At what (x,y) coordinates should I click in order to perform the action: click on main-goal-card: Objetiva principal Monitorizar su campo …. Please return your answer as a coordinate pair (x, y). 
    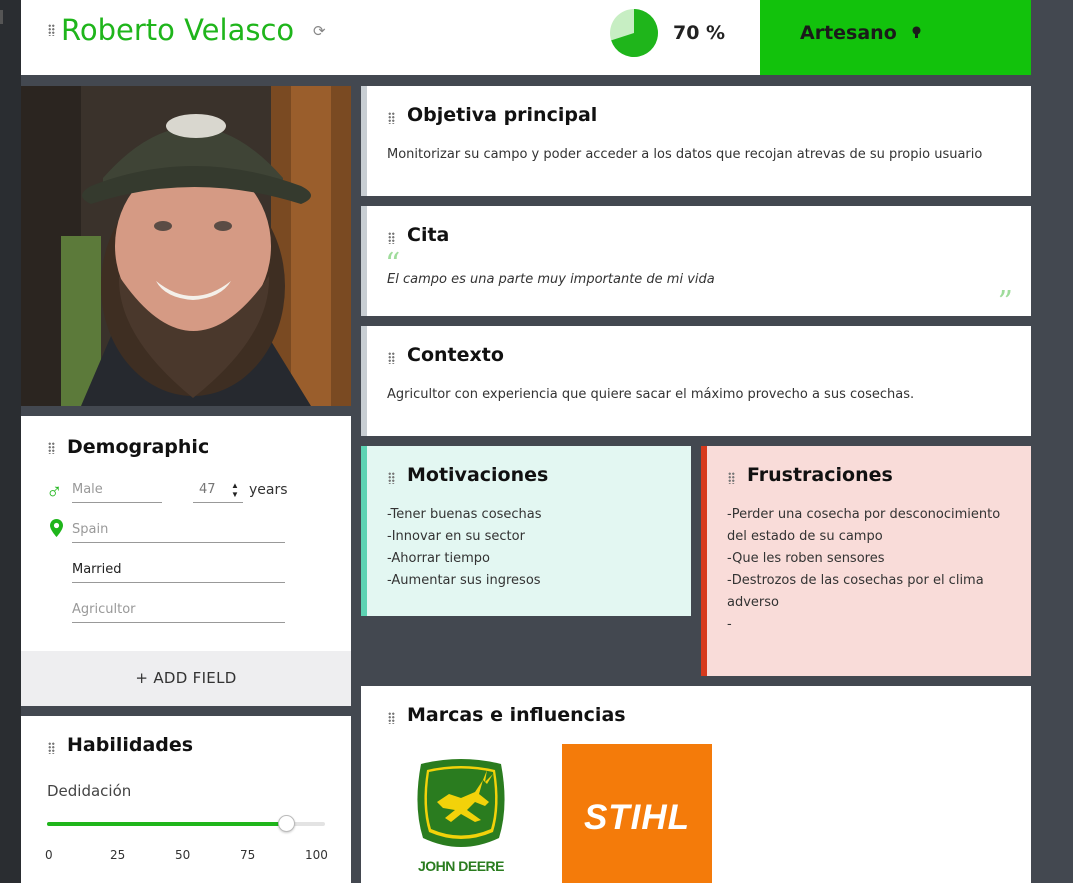
    Looking at the image, I should click on (696, 141).